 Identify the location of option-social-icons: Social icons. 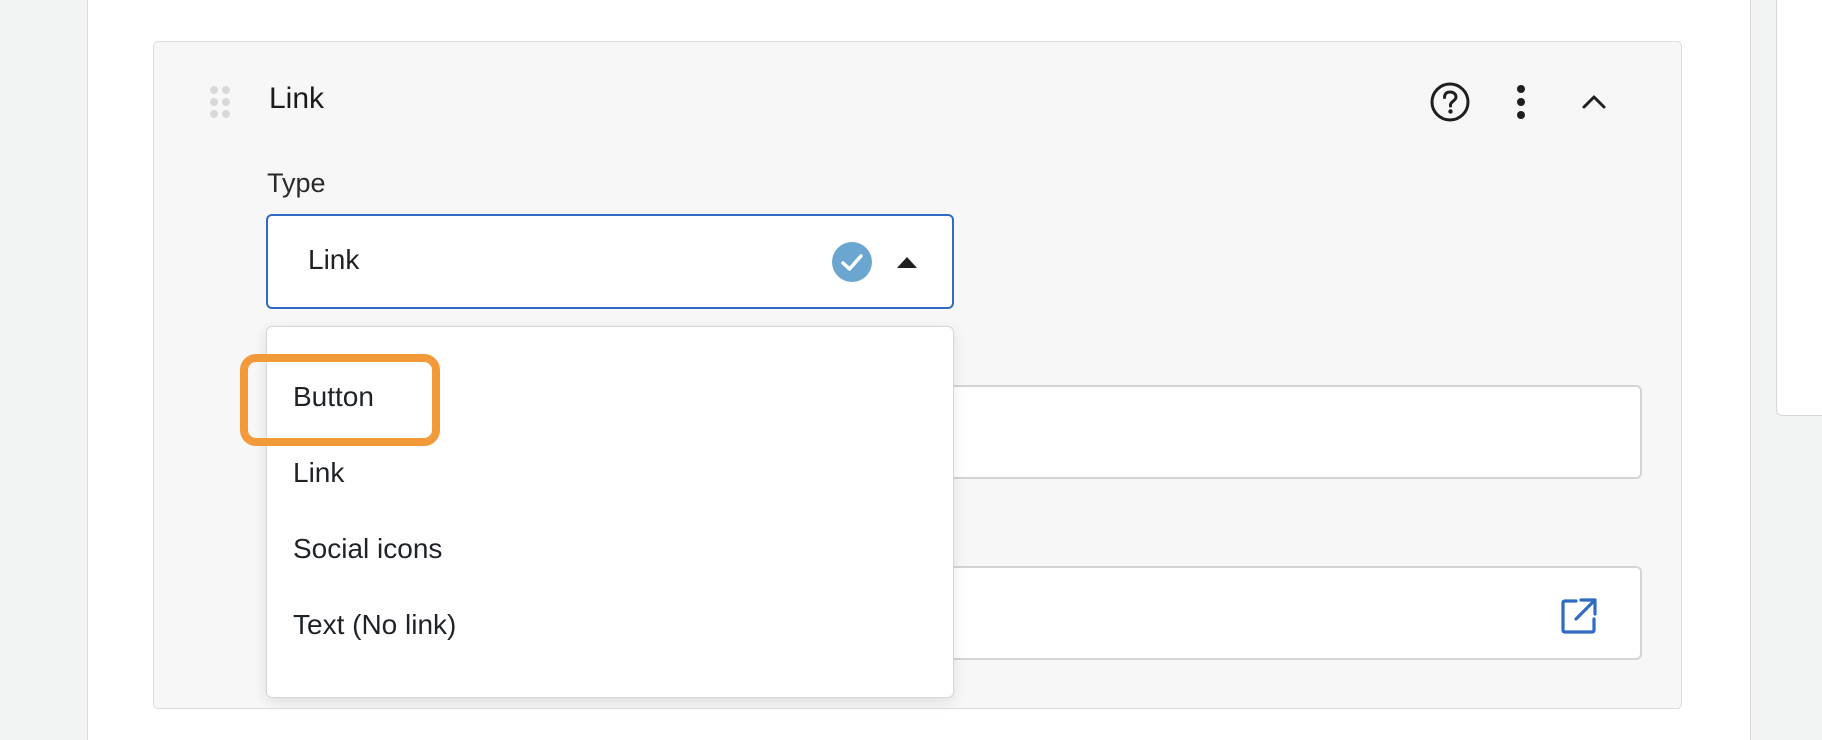
(370, 549).